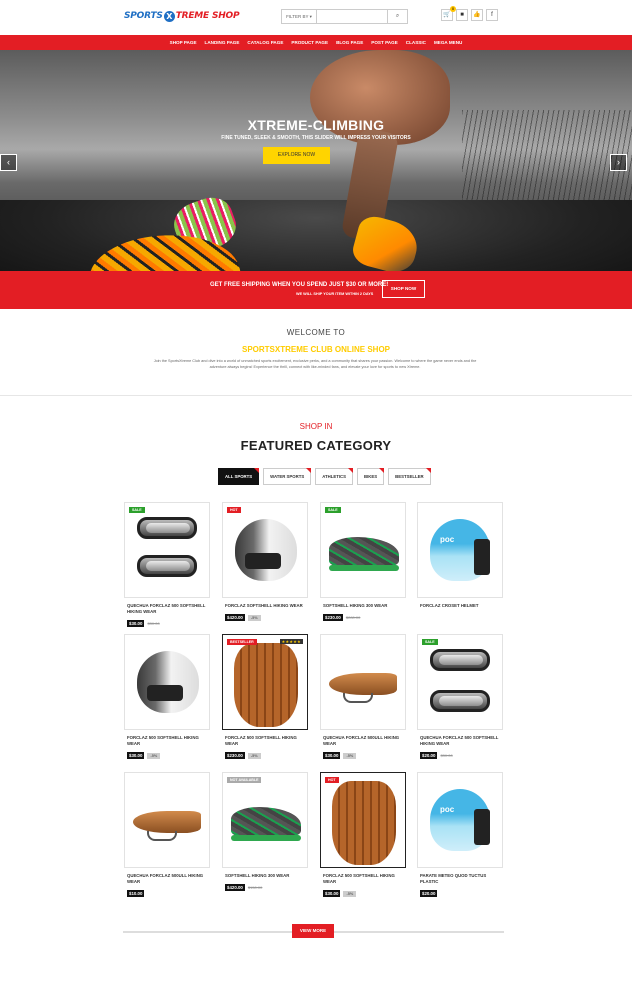  Describe the element at coordinates (462, 15) in the screenshot. I see `compare-button: ■` at that location.